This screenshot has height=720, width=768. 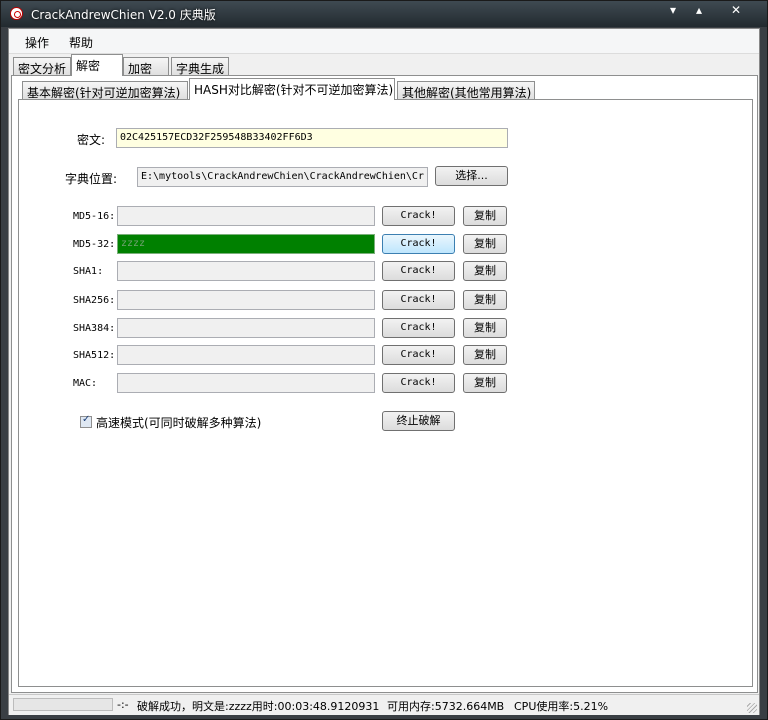 I want to click on sha384-label: SHA384:, so click(x=94, y=328).